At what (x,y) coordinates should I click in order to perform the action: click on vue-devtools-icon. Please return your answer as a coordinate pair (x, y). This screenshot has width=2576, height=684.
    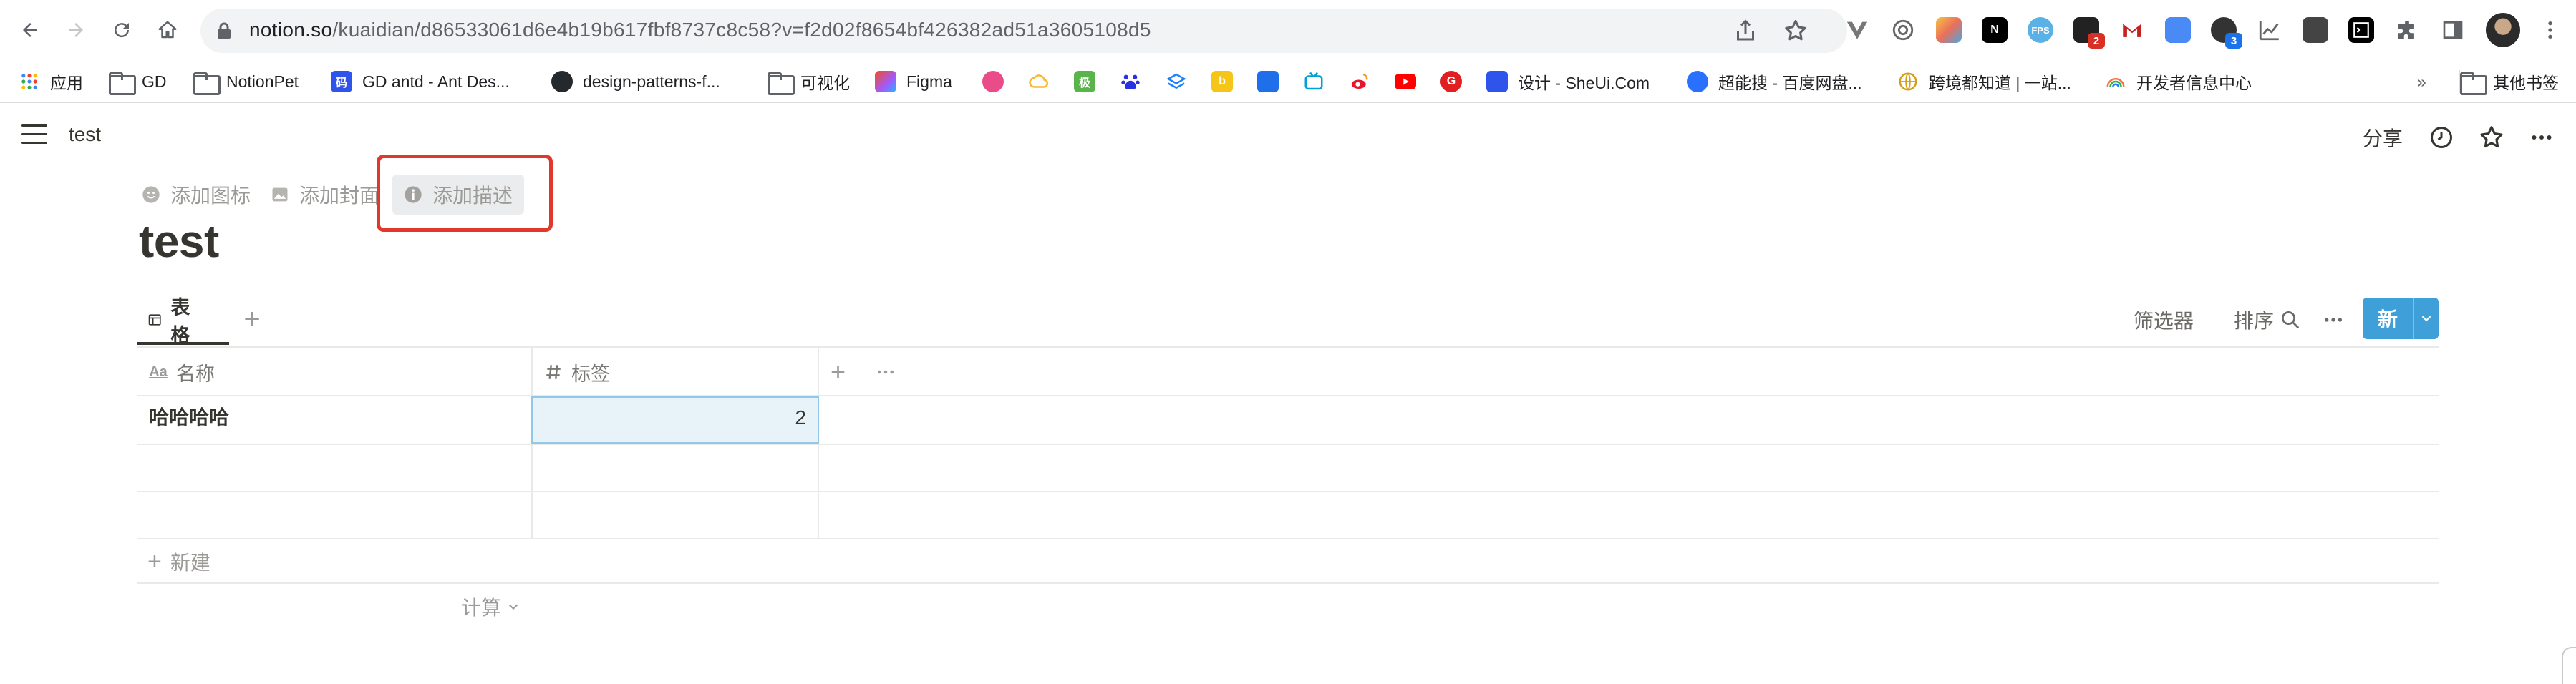
    Looking at the image, I should click on (1857, 30).